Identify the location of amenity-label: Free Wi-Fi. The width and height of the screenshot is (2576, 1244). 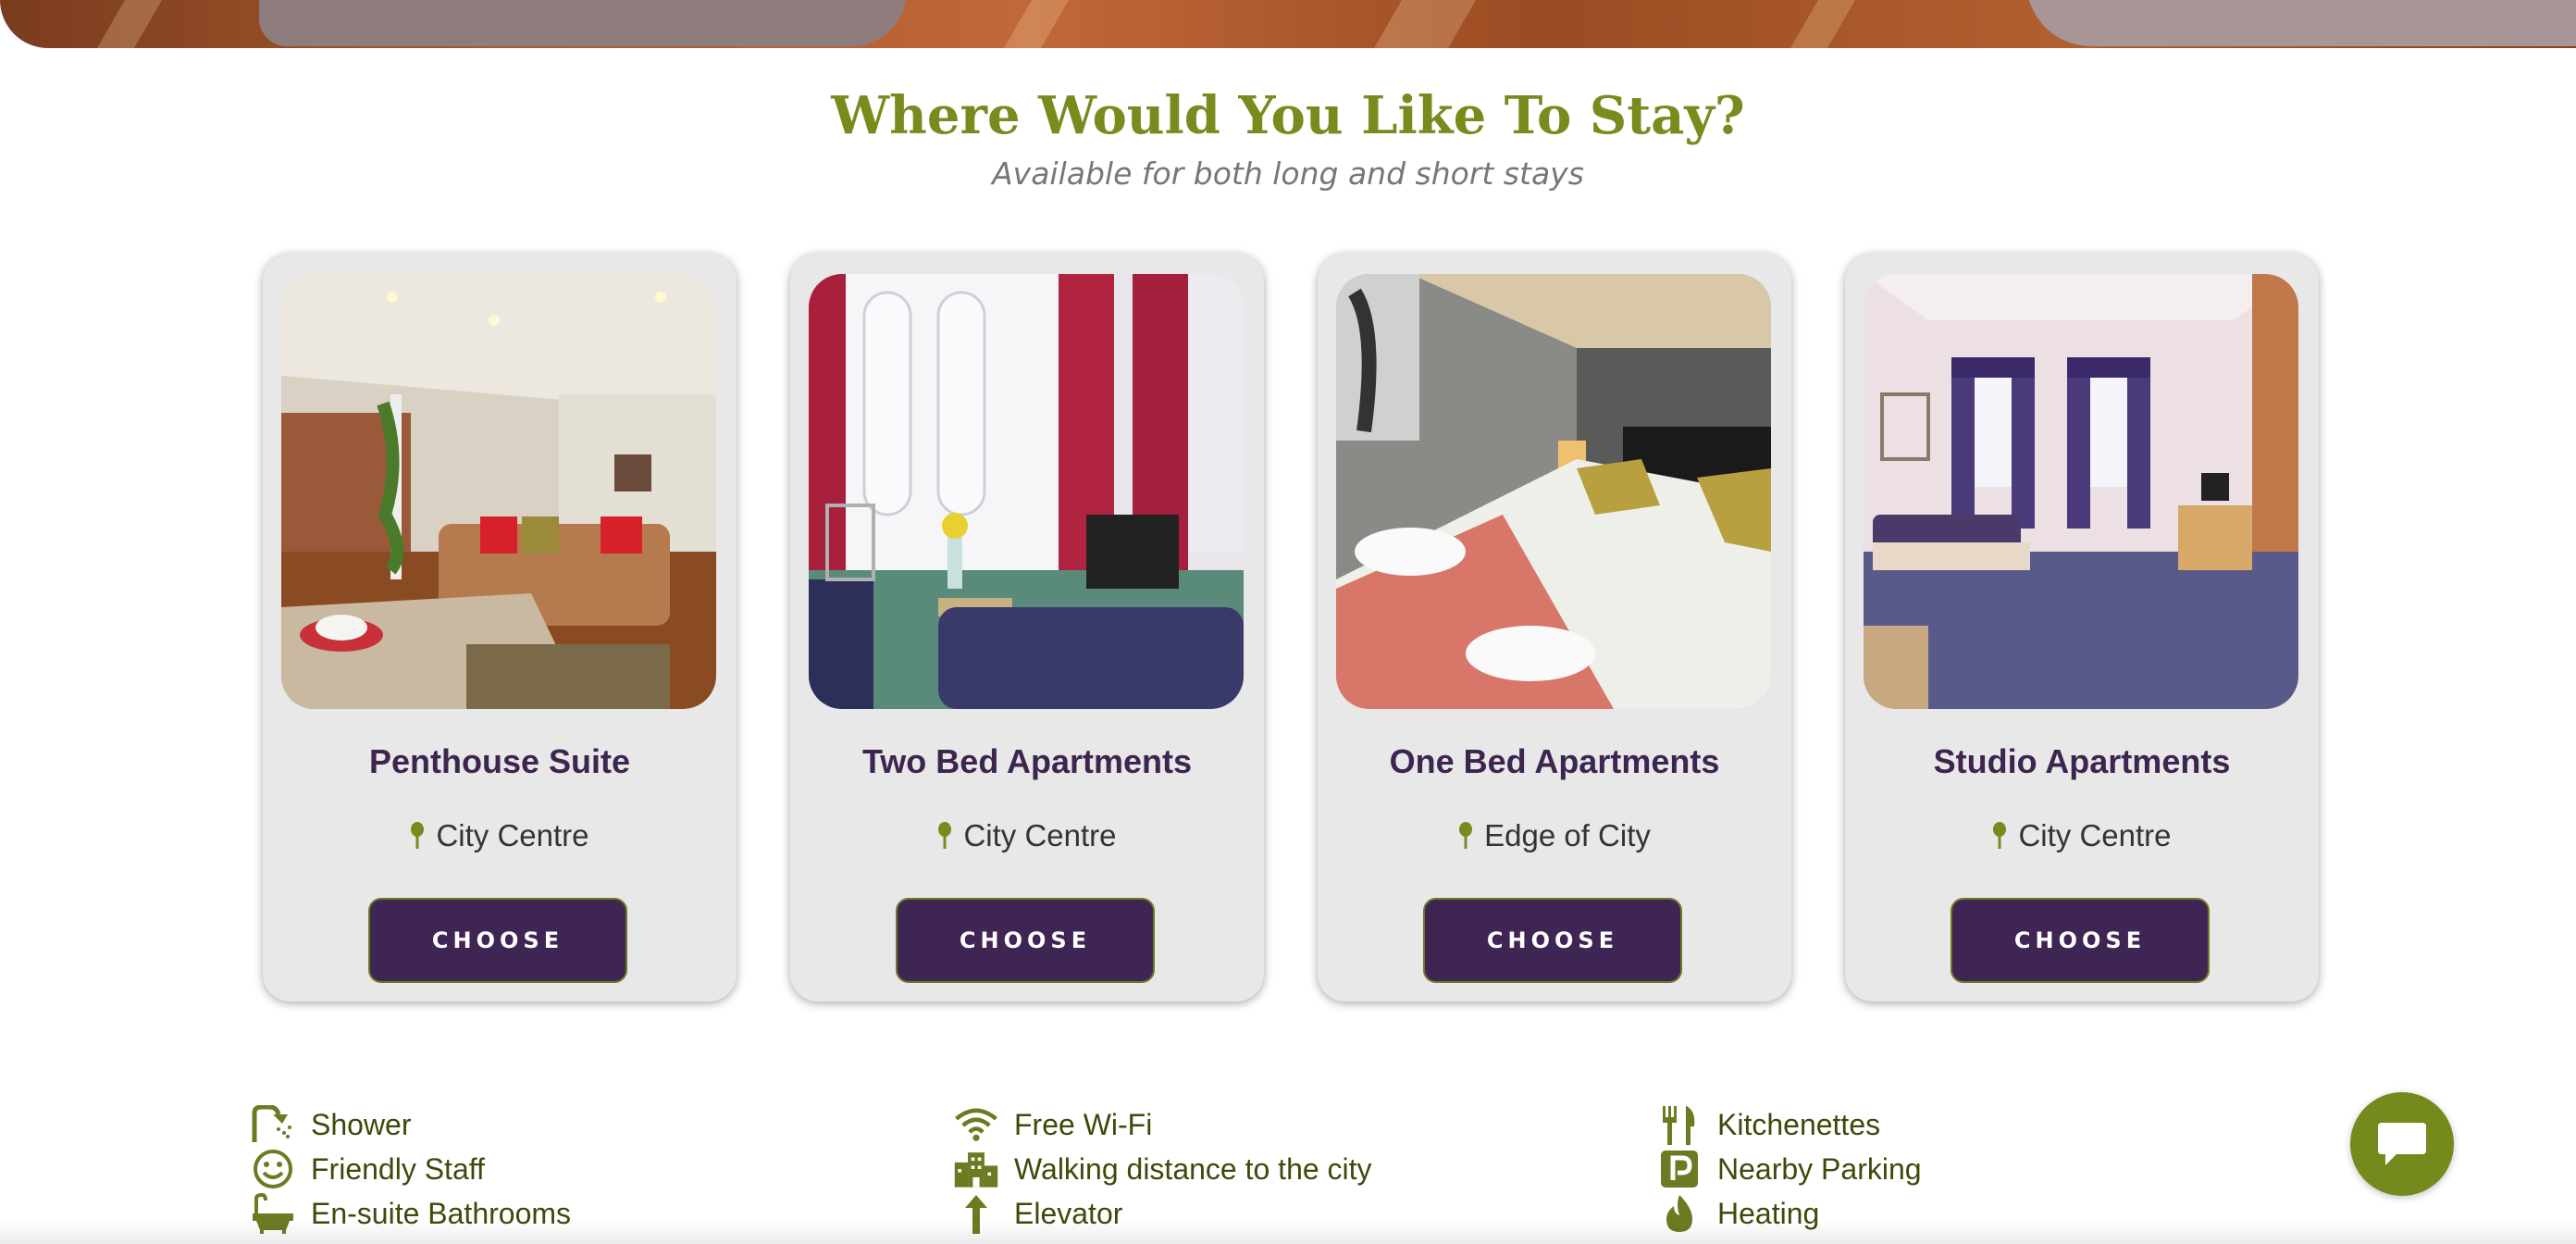
(1084, 1124).